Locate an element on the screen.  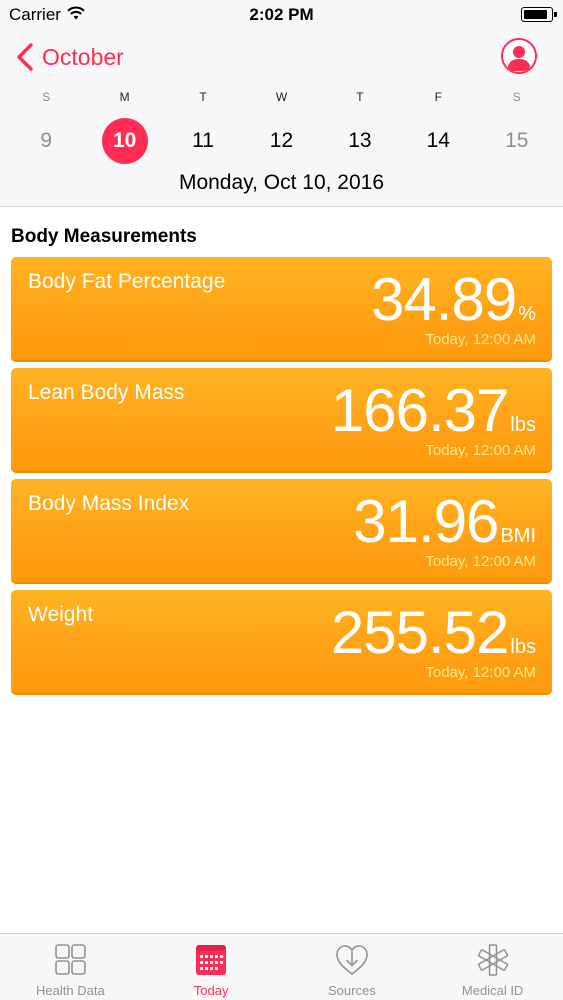
tab-label: Sources is located at coordinates (352, 990).